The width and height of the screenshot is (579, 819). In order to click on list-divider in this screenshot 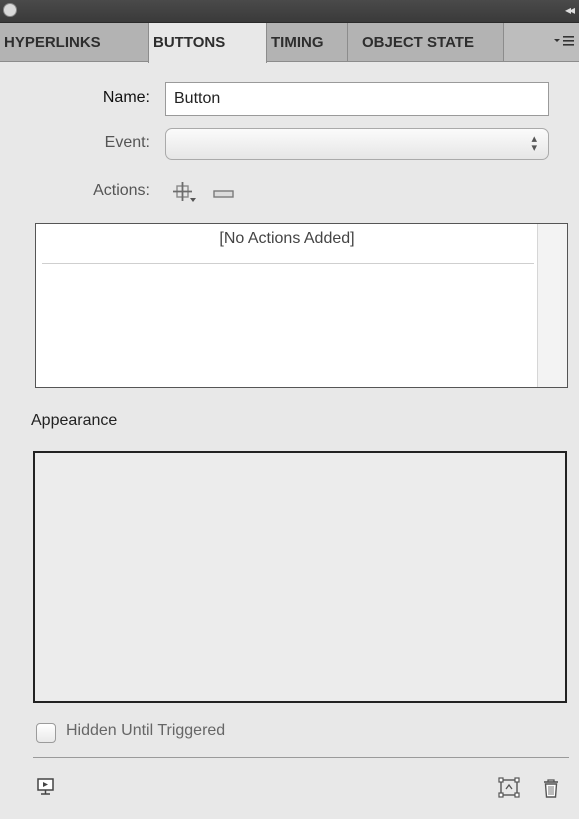, I will do `click(288, 263)`.